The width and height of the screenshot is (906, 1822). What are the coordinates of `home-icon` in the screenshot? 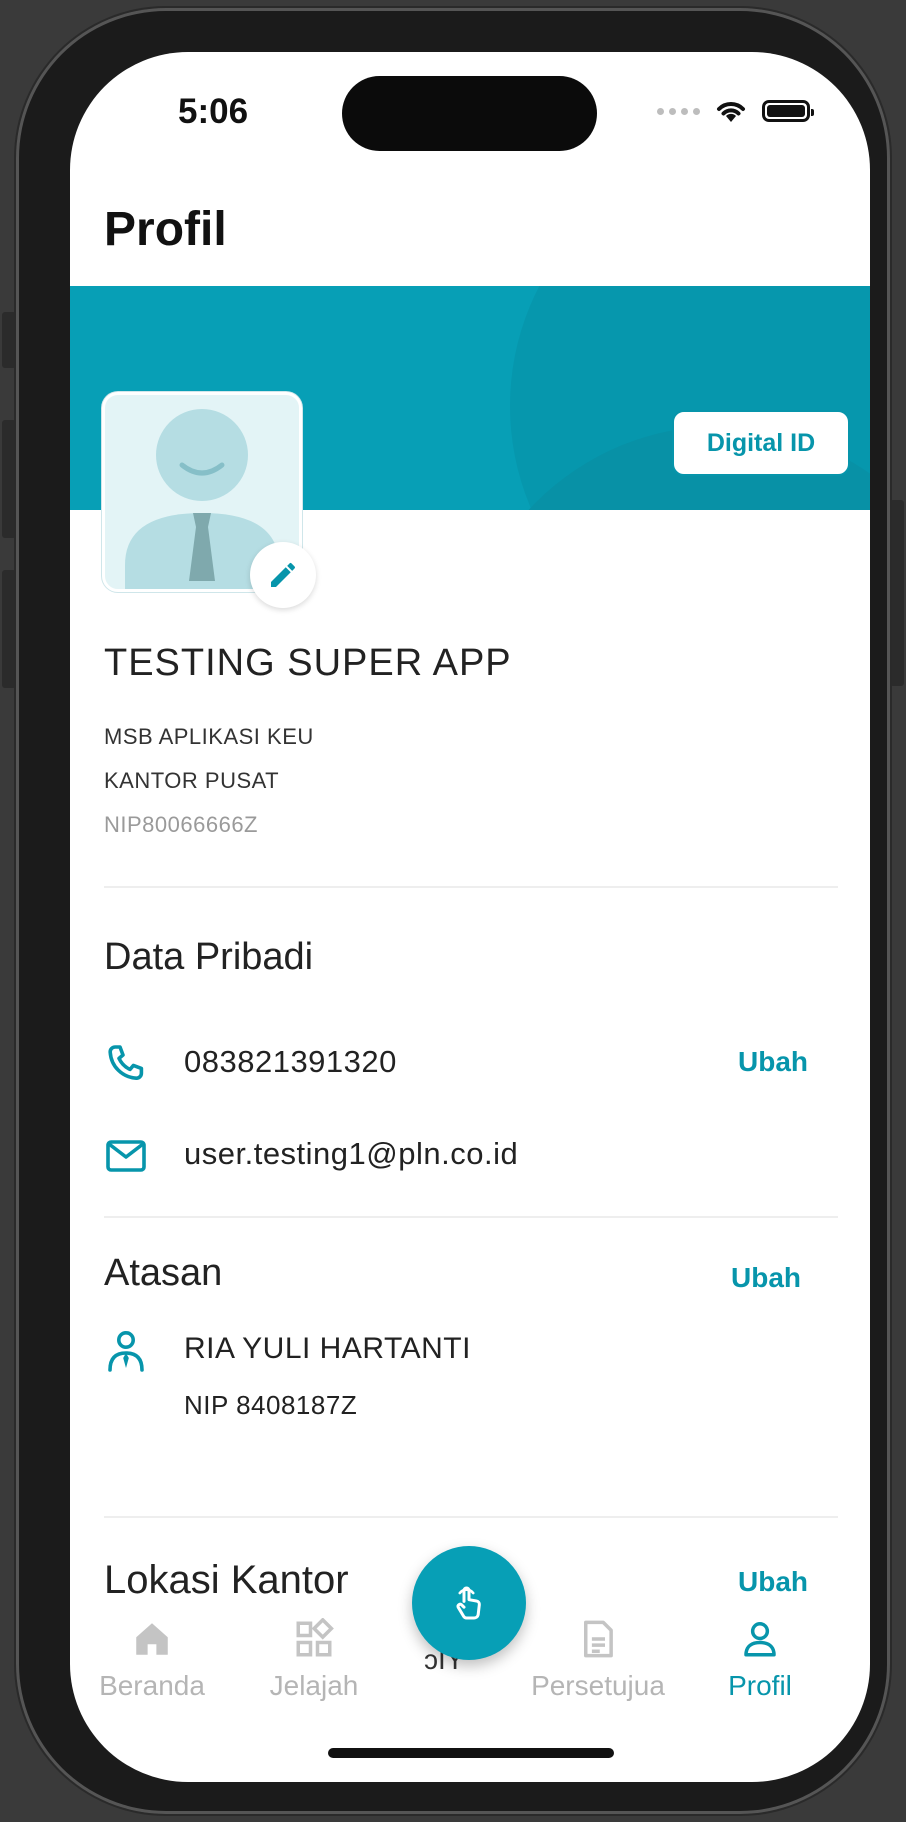 It's located at (152, 1639).